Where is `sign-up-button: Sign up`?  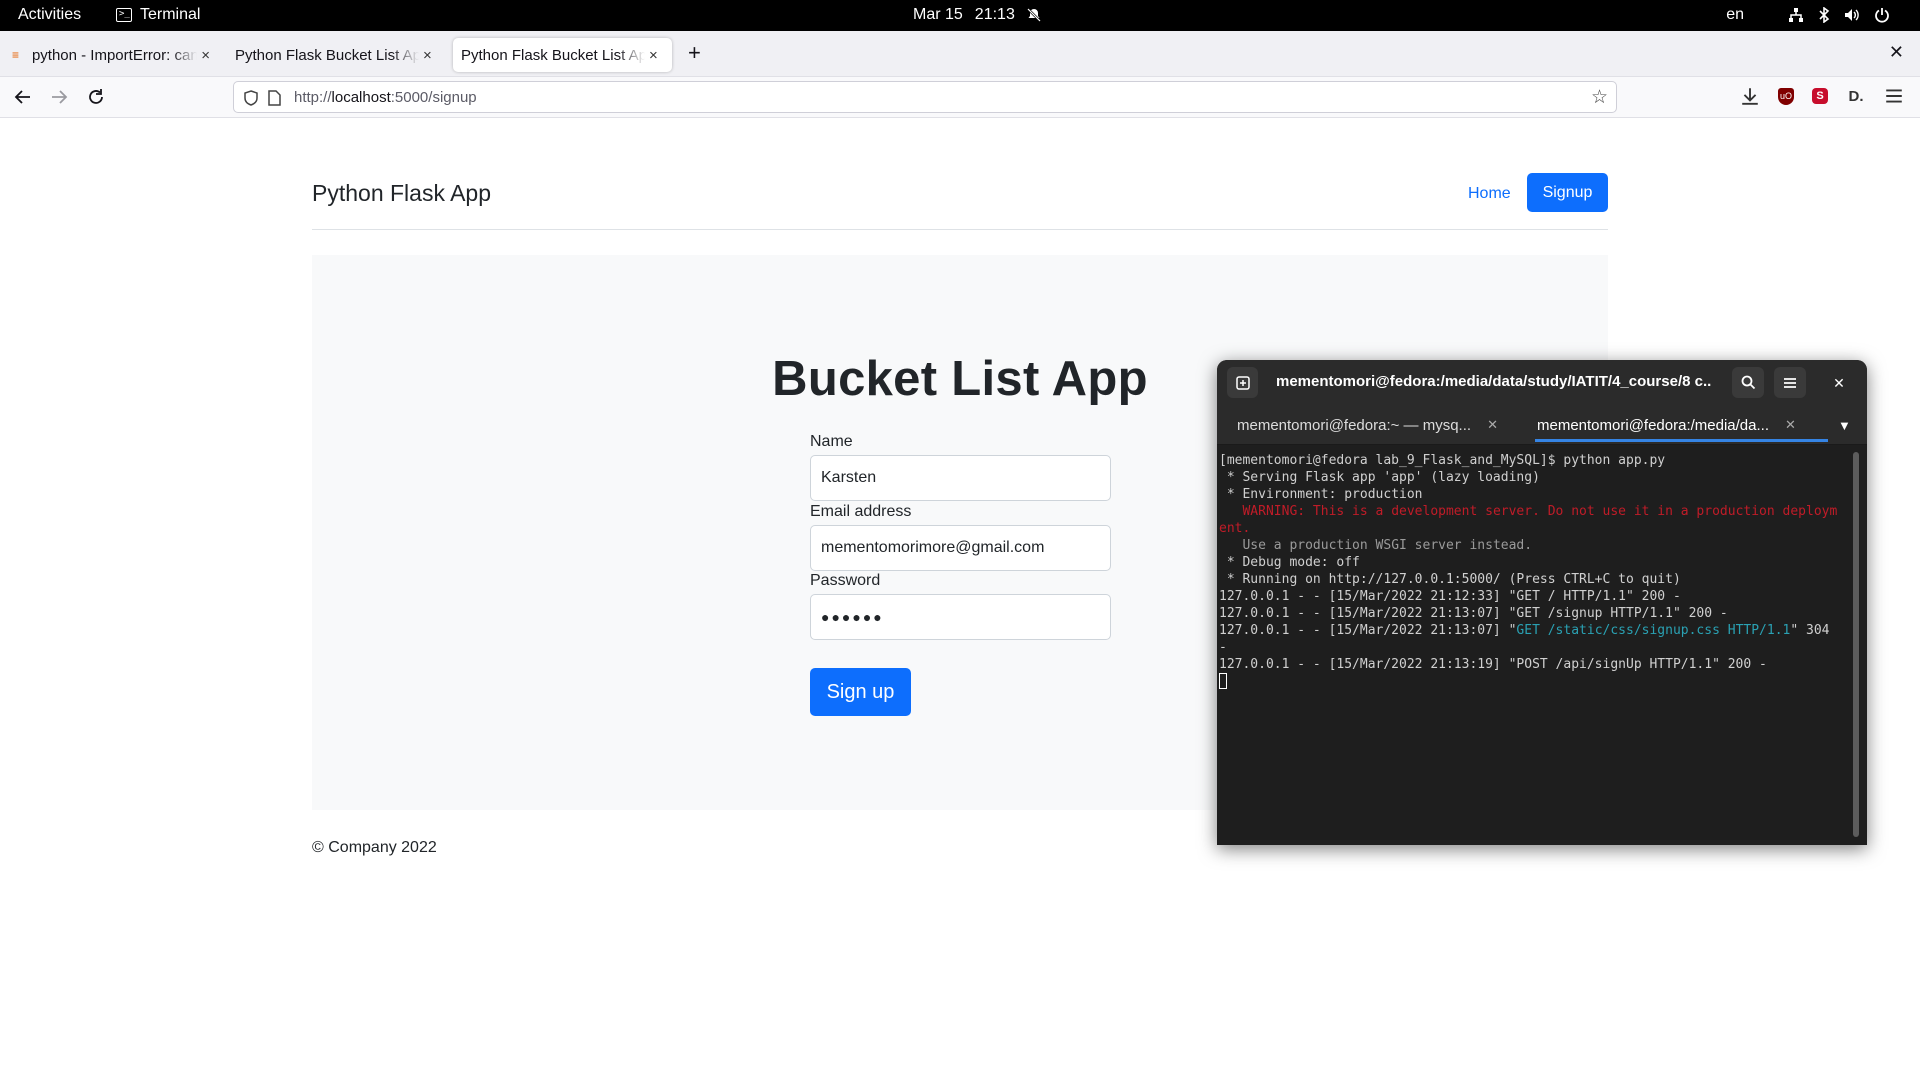
sign-up-button: Sign up is located at coordinates (860, 692).